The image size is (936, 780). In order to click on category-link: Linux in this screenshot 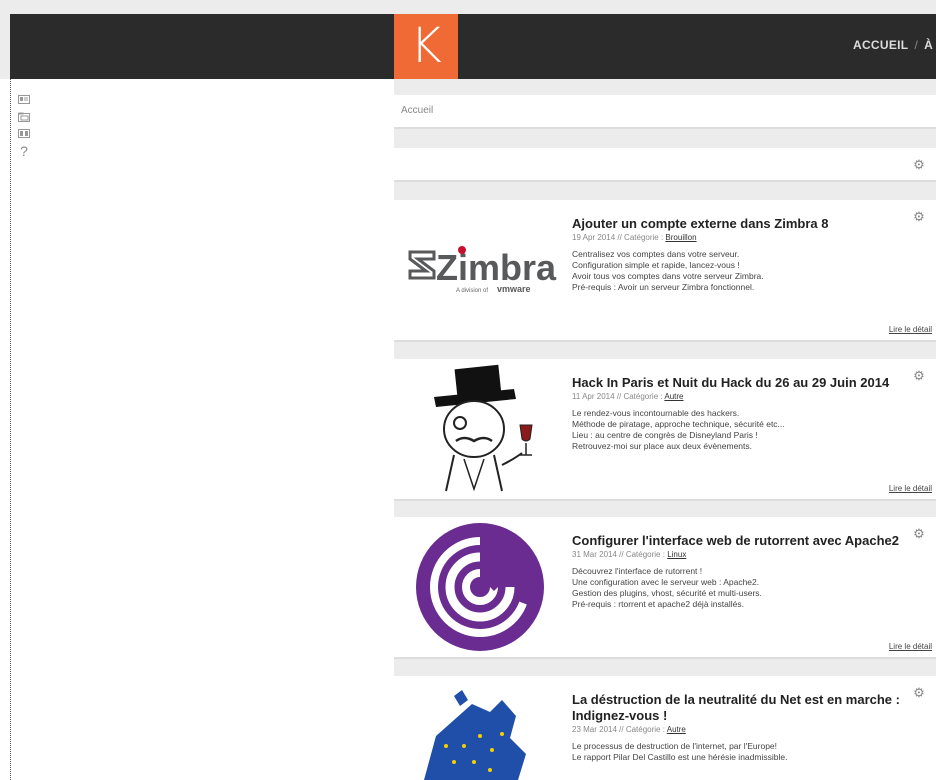, I will do `click(676, 554)`.